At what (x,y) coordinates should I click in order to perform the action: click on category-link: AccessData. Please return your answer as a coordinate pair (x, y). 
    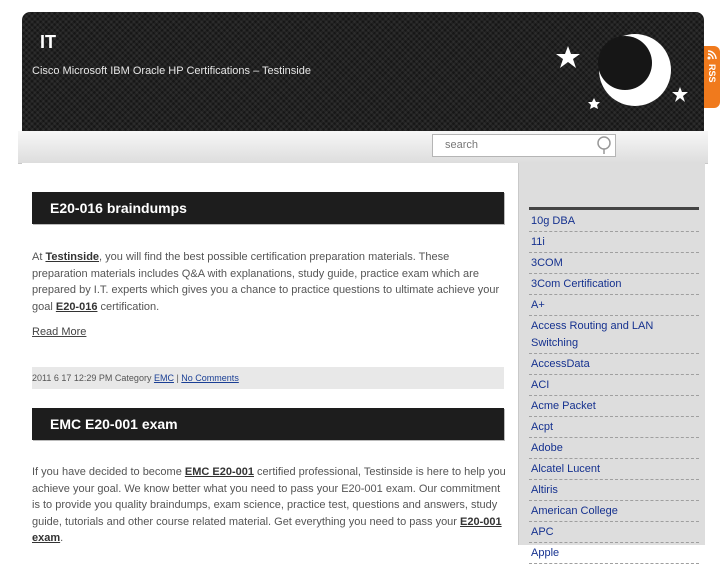
    Looking at the image, I should click on (560, 364).